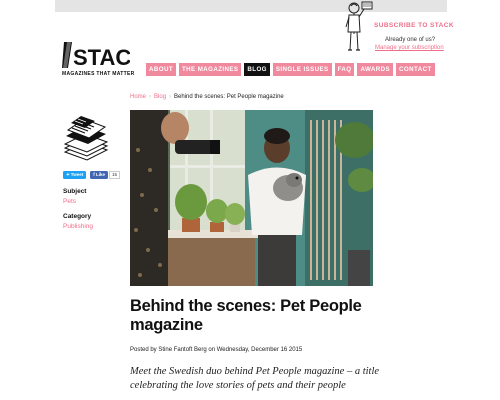 This screenshot has width=500, height=400. Describe the element at coordinates (409, 48) in the screenshot. I see `manage-subscription-link: Manage your subscription` at that location.